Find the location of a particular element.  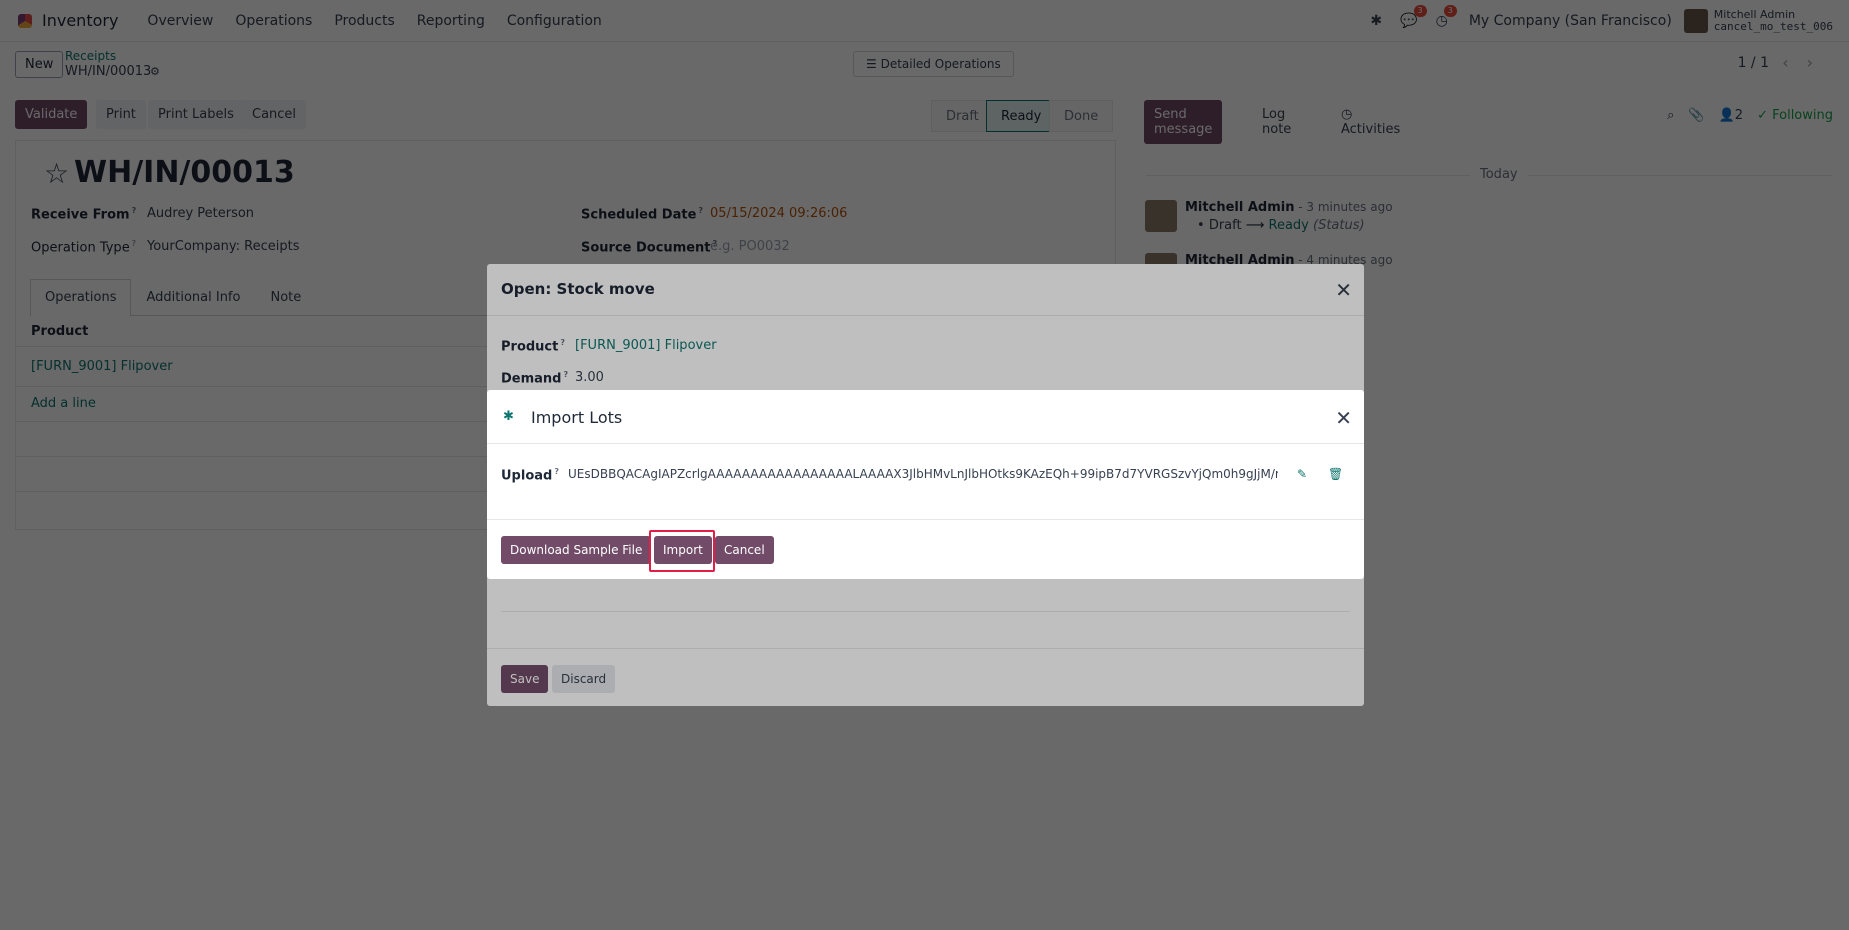

upload-label: Upload? is located at coordinates (530, 475).